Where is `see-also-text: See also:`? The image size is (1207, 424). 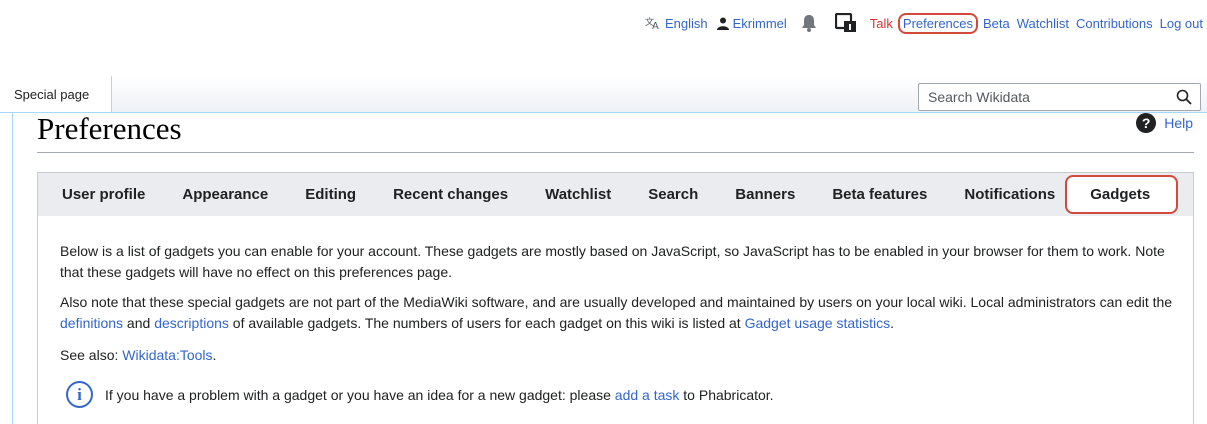
see-also-text: See also: is located at coordinates (91, 355).